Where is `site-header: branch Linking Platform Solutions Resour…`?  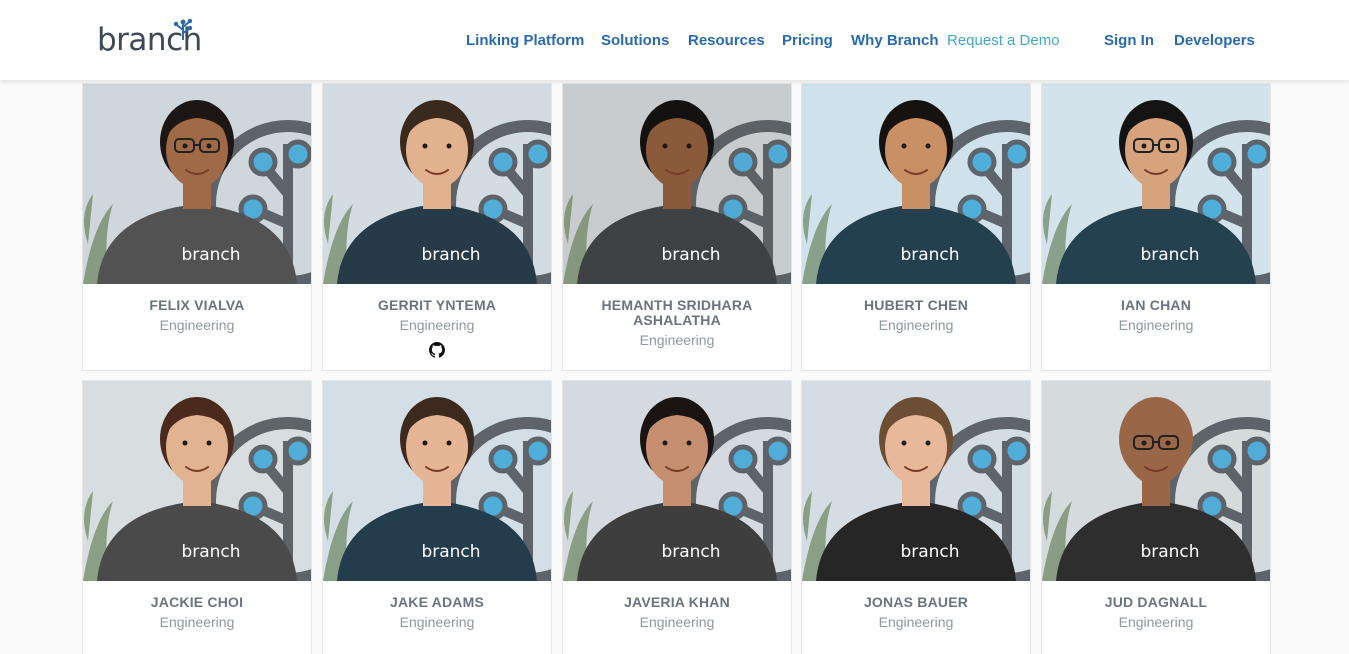 site-header: branch Linking Platform Solutions Resour… is located at coordinates (674, 40).